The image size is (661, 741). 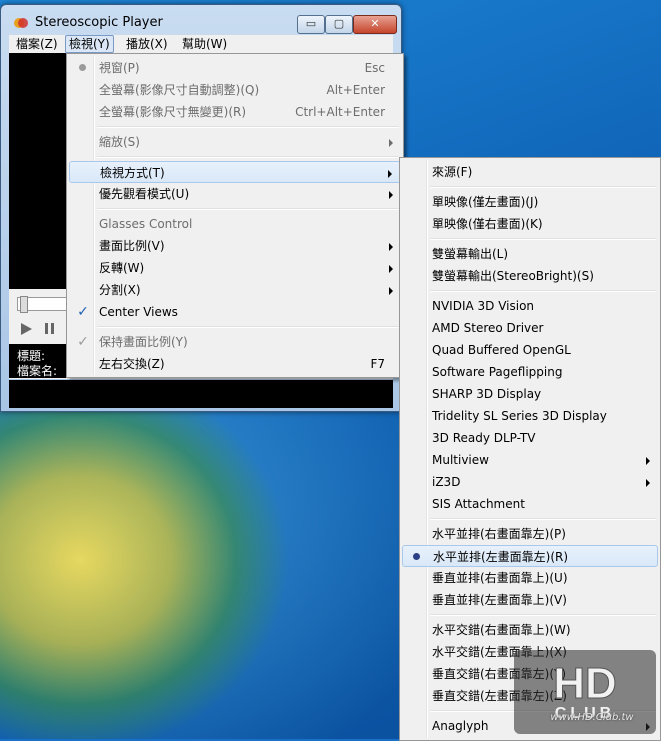 What do you see at coordinates (530, 578) in the screenshot?
I see `view-mode-item: 垂直並排(右畫面靠上)(U)` at bounding box center [530, 578].